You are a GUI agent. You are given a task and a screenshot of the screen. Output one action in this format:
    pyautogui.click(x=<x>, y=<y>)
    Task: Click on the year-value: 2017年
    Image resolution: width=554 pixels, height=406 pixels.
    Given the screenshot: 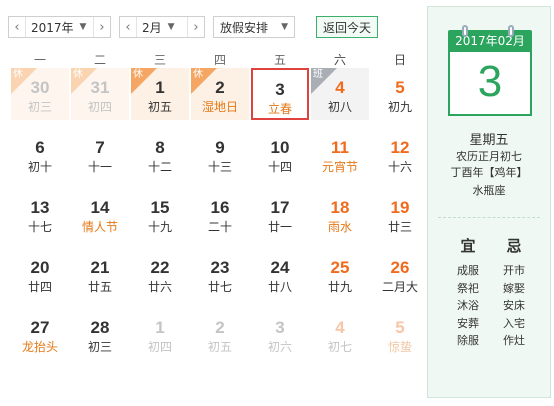 What is the action you would take?
    pyautogui.click(x=52, y=27)
    